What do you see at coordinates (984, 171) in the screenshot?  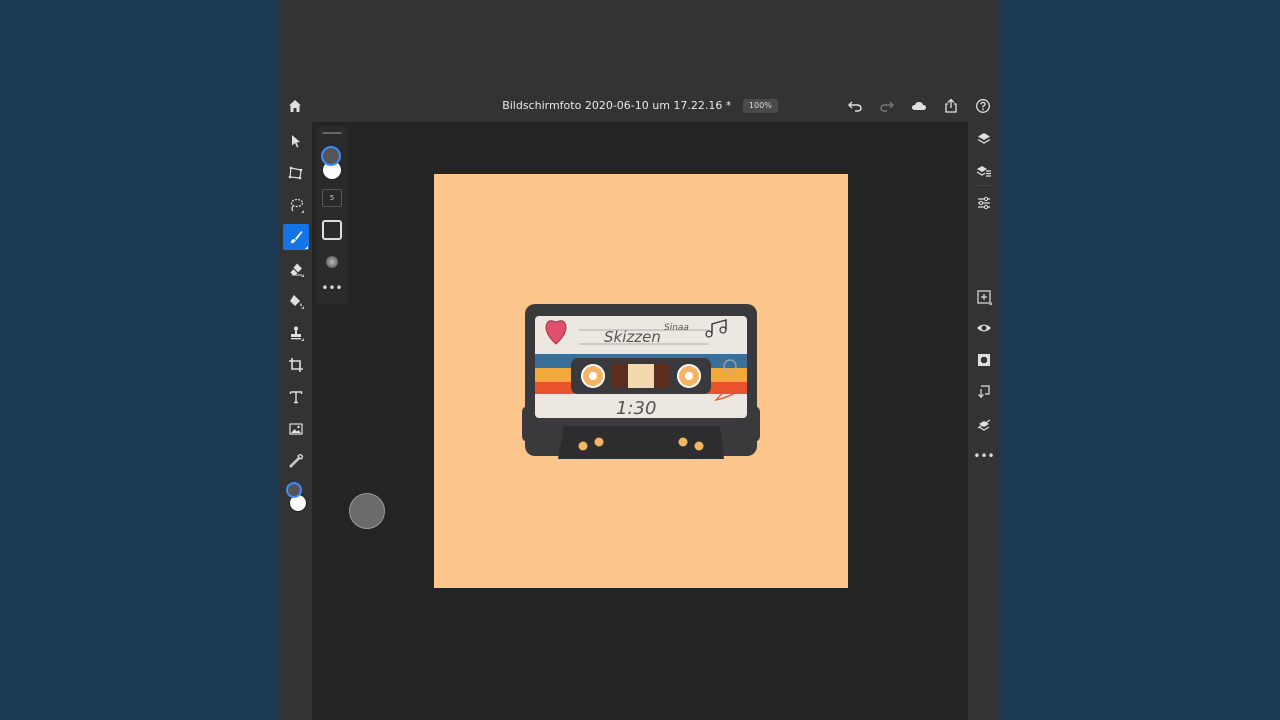 I see `layer-properties-icon` at bounding box center [984, 171].